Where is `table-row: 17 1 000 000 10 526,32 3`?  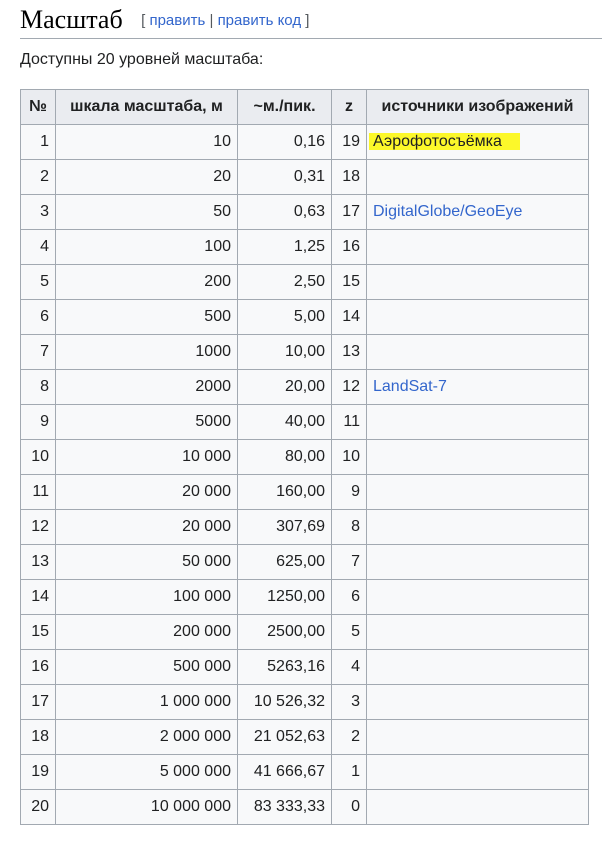 table-row: 17 1 000 000 10 526,32 3 is located at coordinates (304, 702).